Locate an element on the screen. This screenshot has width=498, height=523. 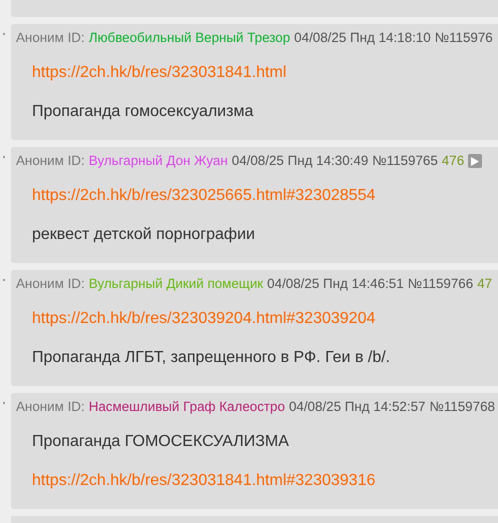
reply-count: 476 is located at coordinates (453, 161).